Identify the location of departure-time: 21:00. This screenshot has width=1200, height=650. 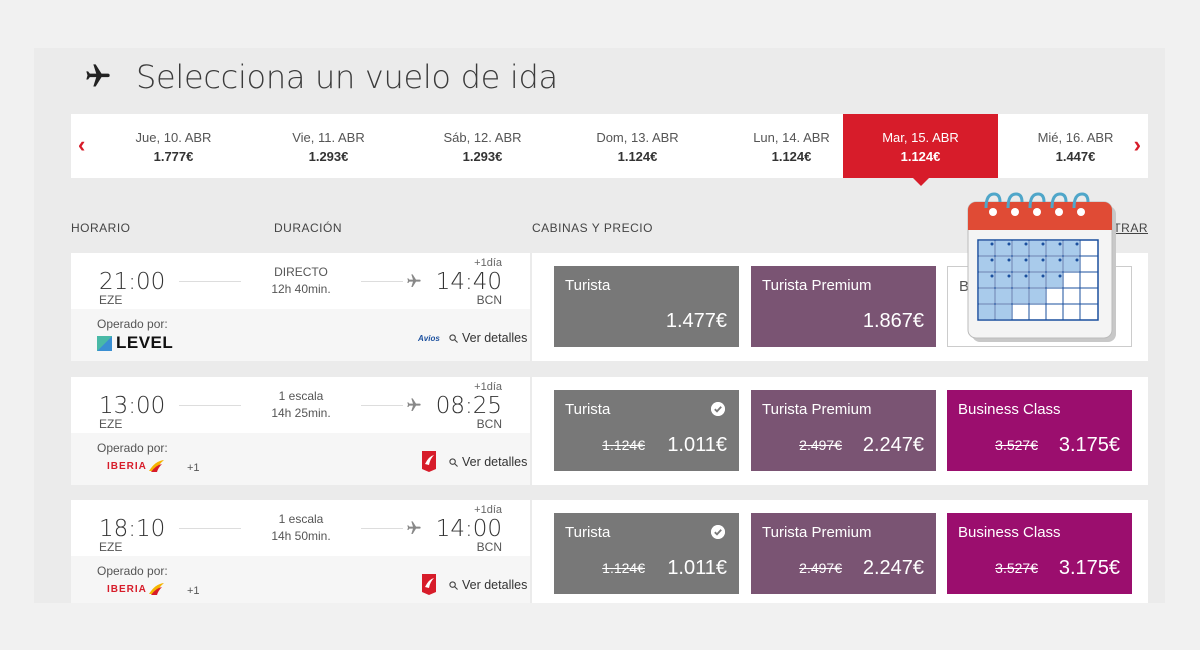
(132, 282).